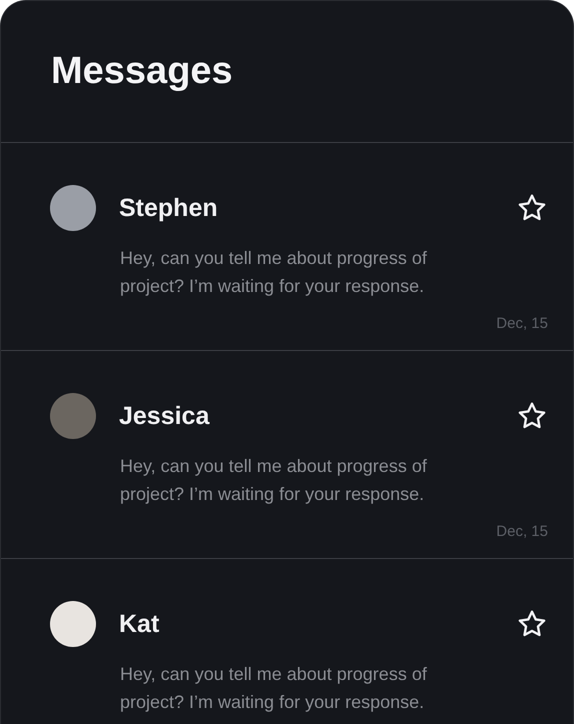  Describe the element at coordinates (142, 71) in the screenshot. I see `panel-title: Messages` at that location.